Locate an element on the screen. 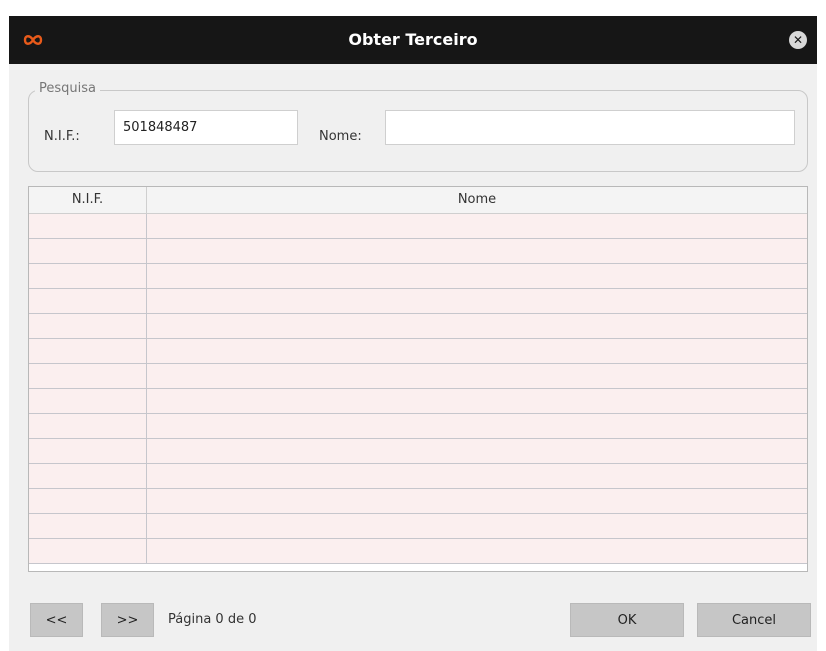 This screenshot has height=651, width=826. nome-input is located at coordinates (590, 127).